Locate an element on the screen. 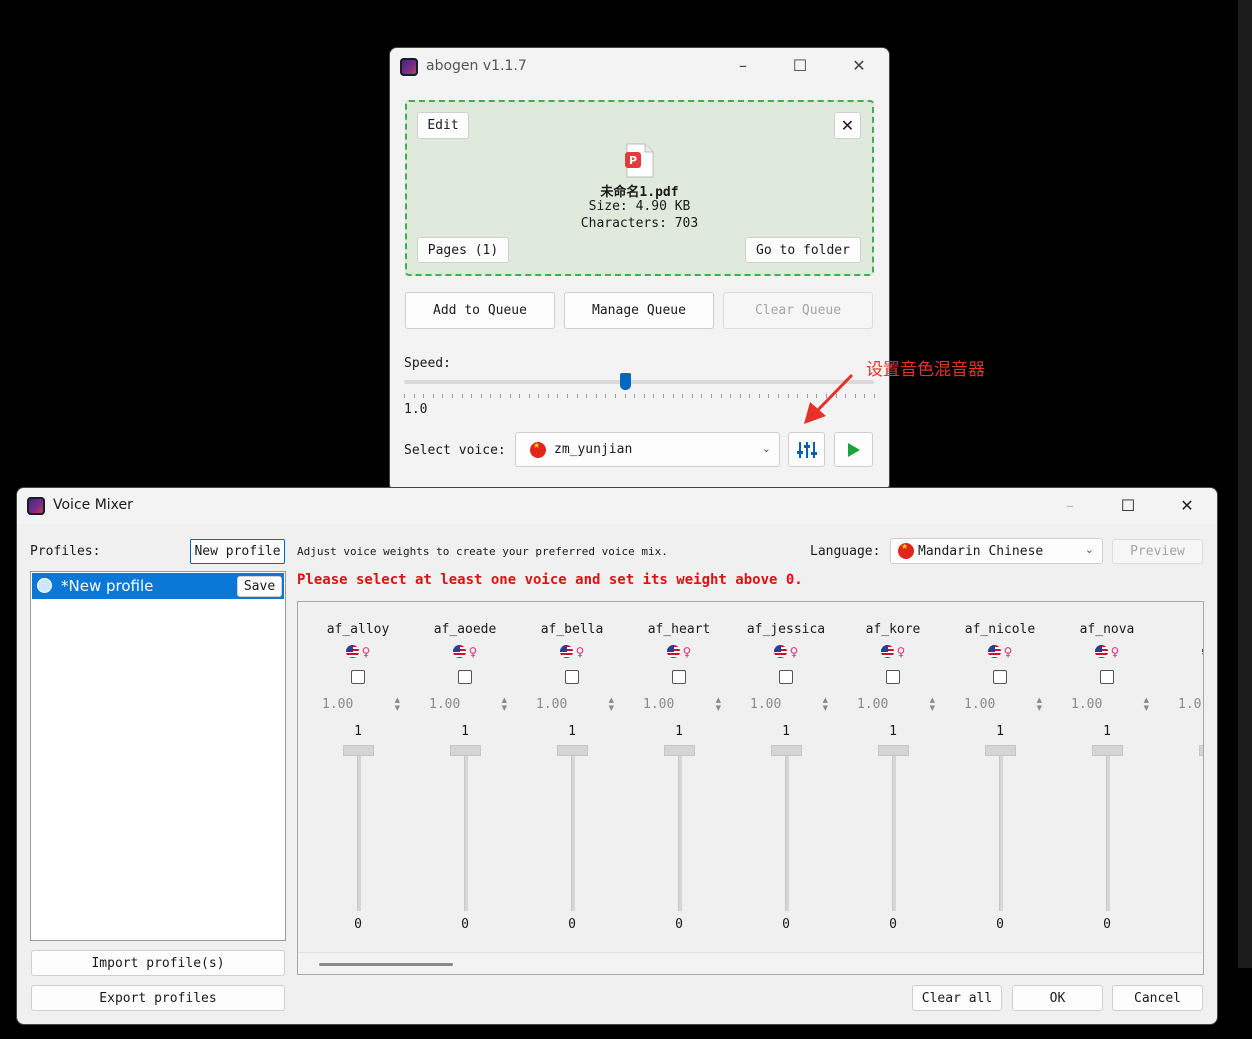 The width and height of the screenshot is (1252, 1039). clear-all-button: Clear all is located at coordinates (957, 998).